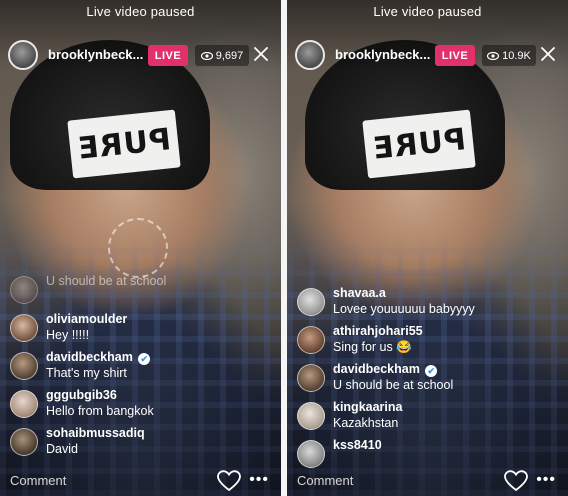 This screenshot has height=496, width=568. Describe the element at coordinates (100, 411) in the screenshot. I see `comment-text: Hello from bangkok` at that location.